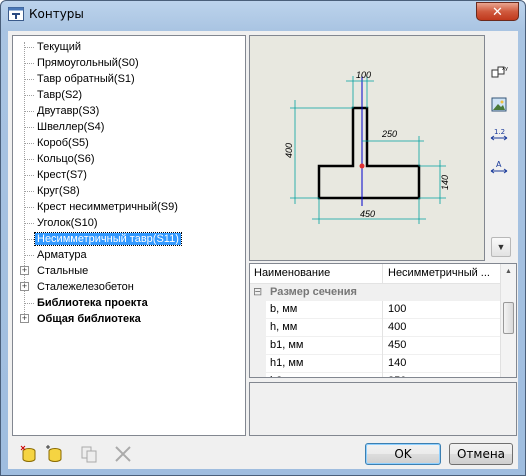 The image size is (526, 476). I want to click on center-point, so click(362, 166).